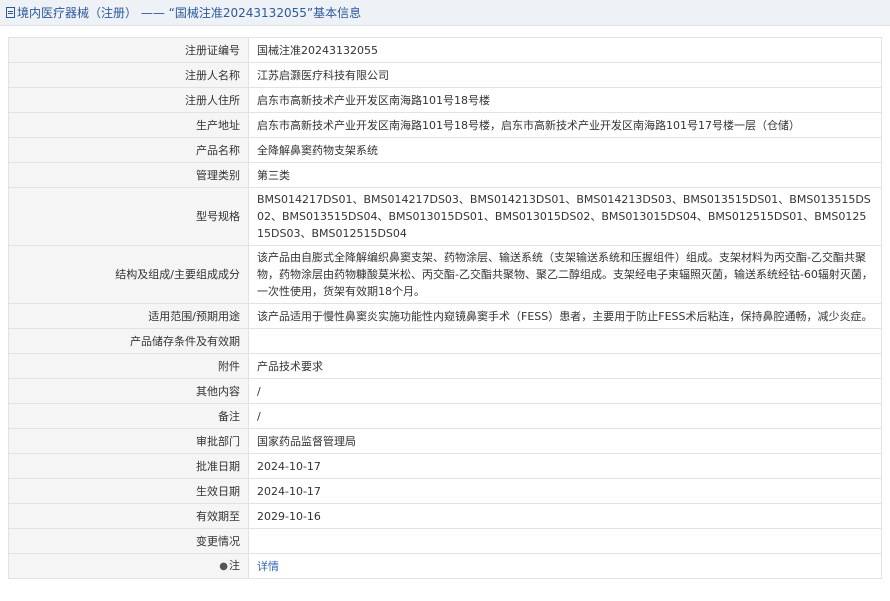 The image size is (890, 601). I want to click on table-row: ●注 详情, so click(445, 566).